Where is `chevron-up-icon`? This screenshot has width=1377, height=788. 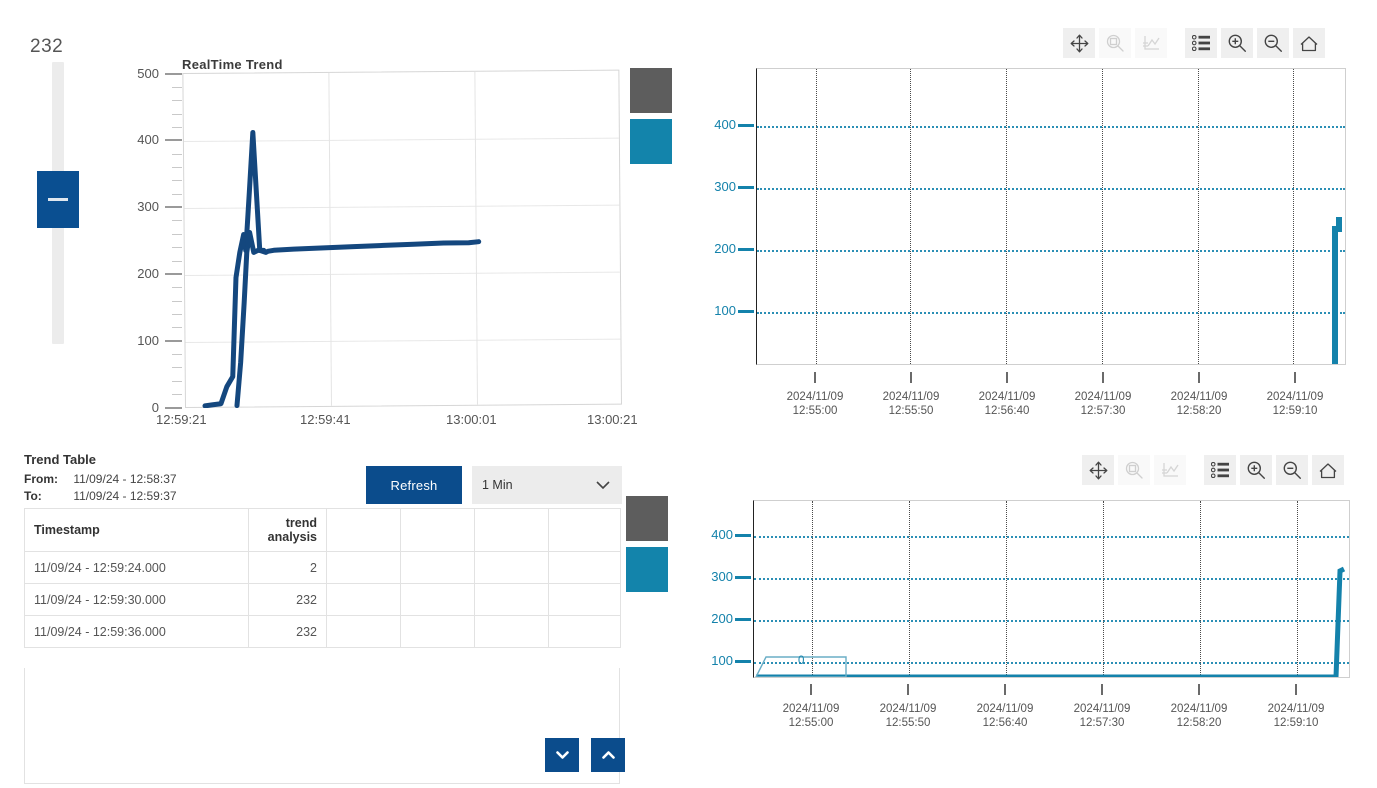
chevron-up-icon is located at coordinates (608, 754).